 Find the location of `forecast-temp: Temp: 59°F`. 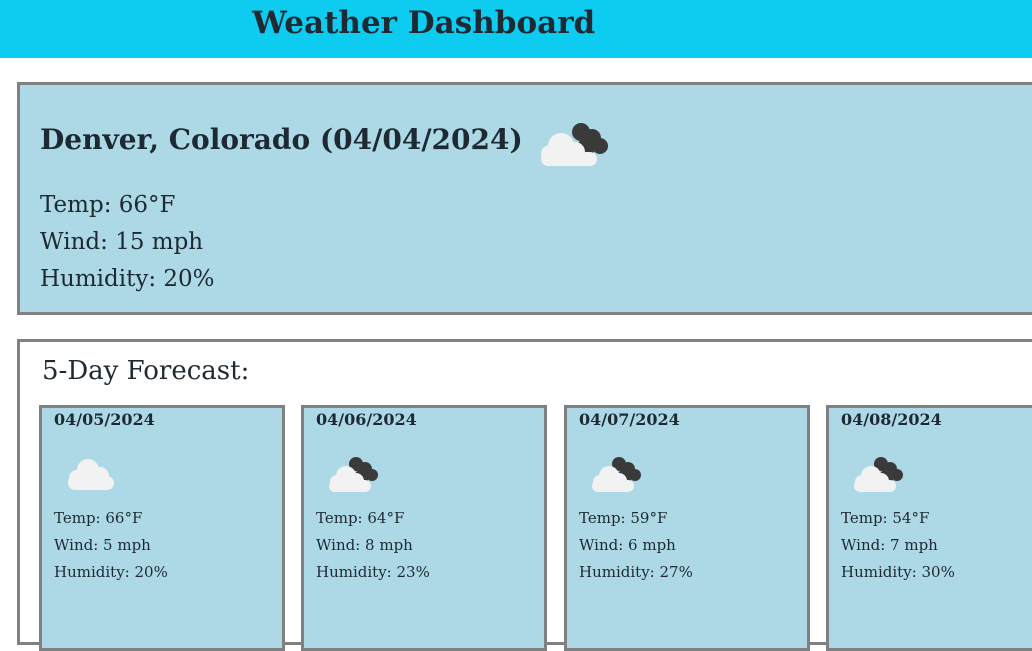

forecast-temp: Temp: 59°F is located at coordinates (623, 518).